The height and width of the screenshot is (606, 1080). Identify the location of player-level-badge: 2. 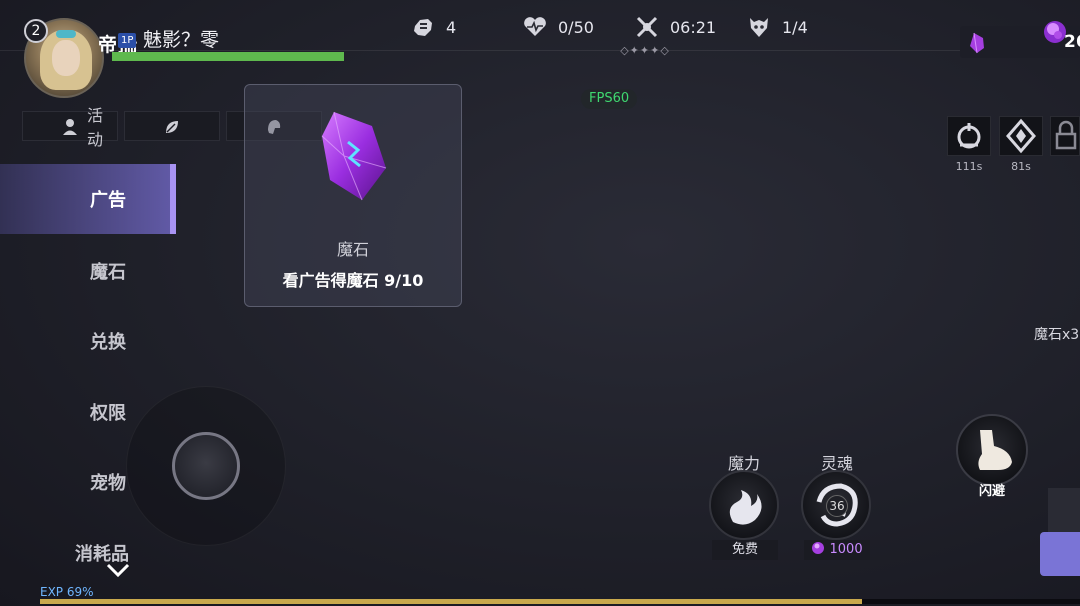
(36, 31).